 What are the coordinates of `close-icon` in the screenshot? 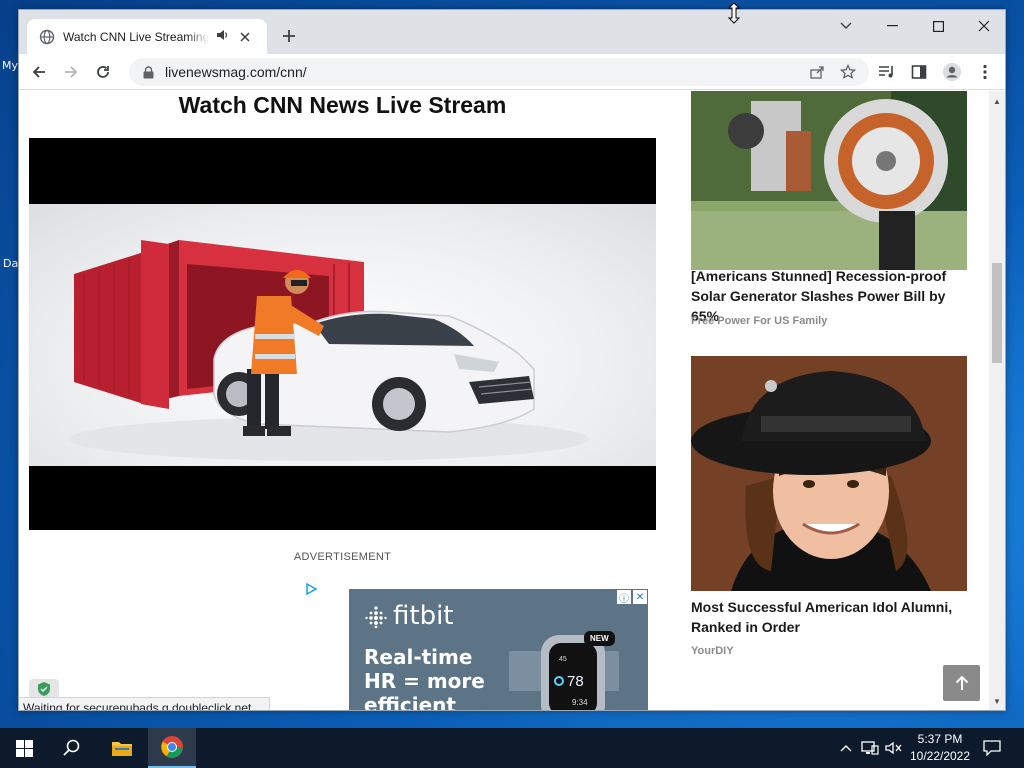 It's located at (984, 26).